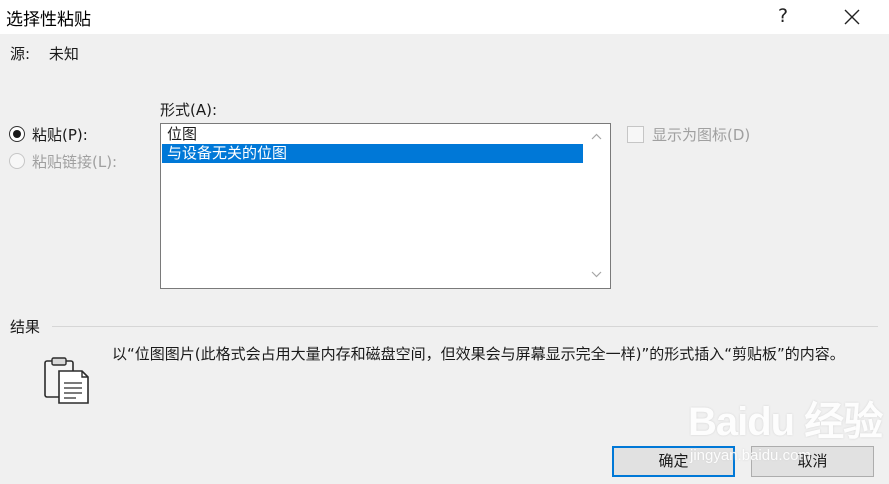 The height and width of the screenshot is (484, 889). I want to click on ok-button: 确定, so click(673, 461).